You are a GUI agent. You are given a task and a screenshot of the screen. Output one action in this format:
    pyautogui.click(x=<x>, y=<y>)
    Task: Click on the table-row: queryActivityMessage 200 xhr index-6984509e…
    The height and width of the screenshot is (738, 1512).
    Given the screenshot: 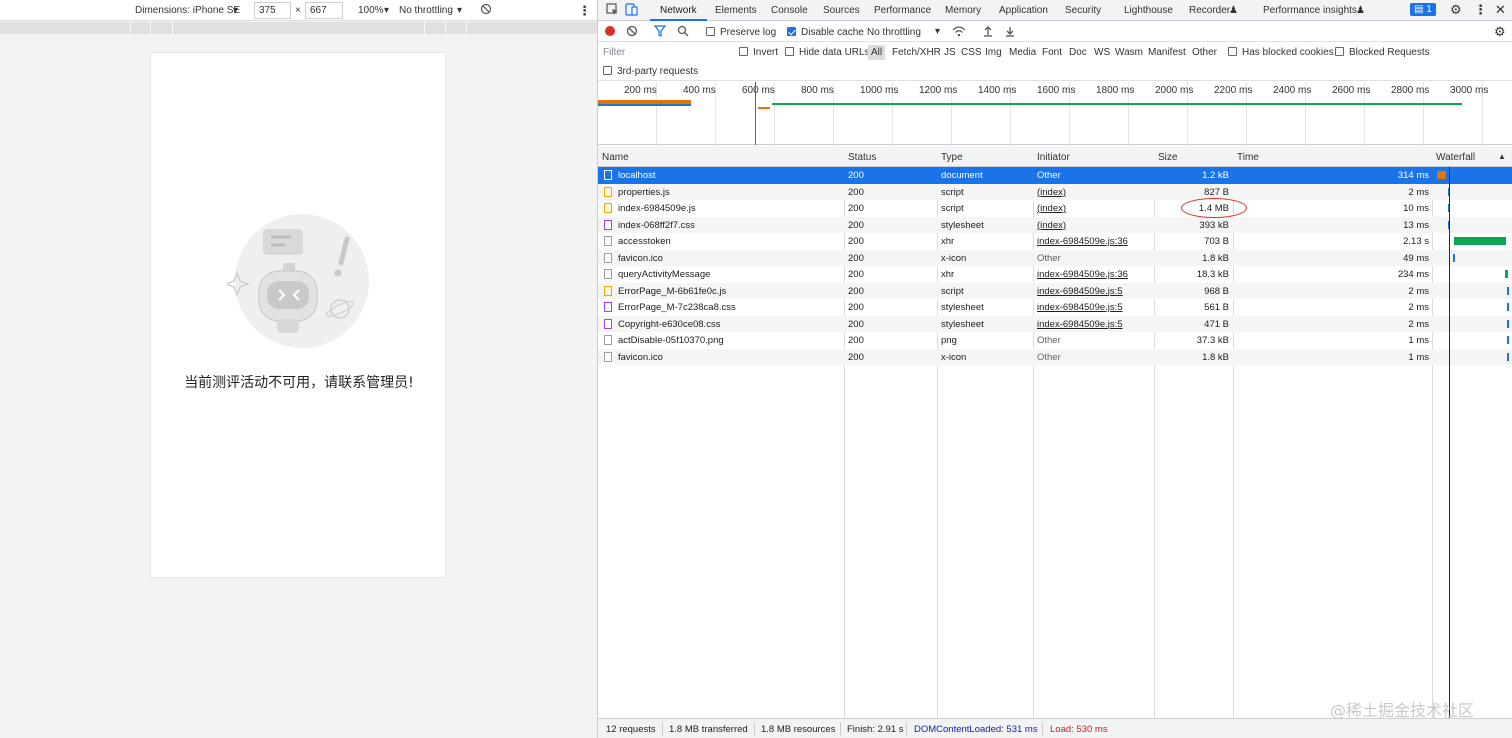 What is the action you would take?
    pyautogui.click(x=1055, y=274)
    